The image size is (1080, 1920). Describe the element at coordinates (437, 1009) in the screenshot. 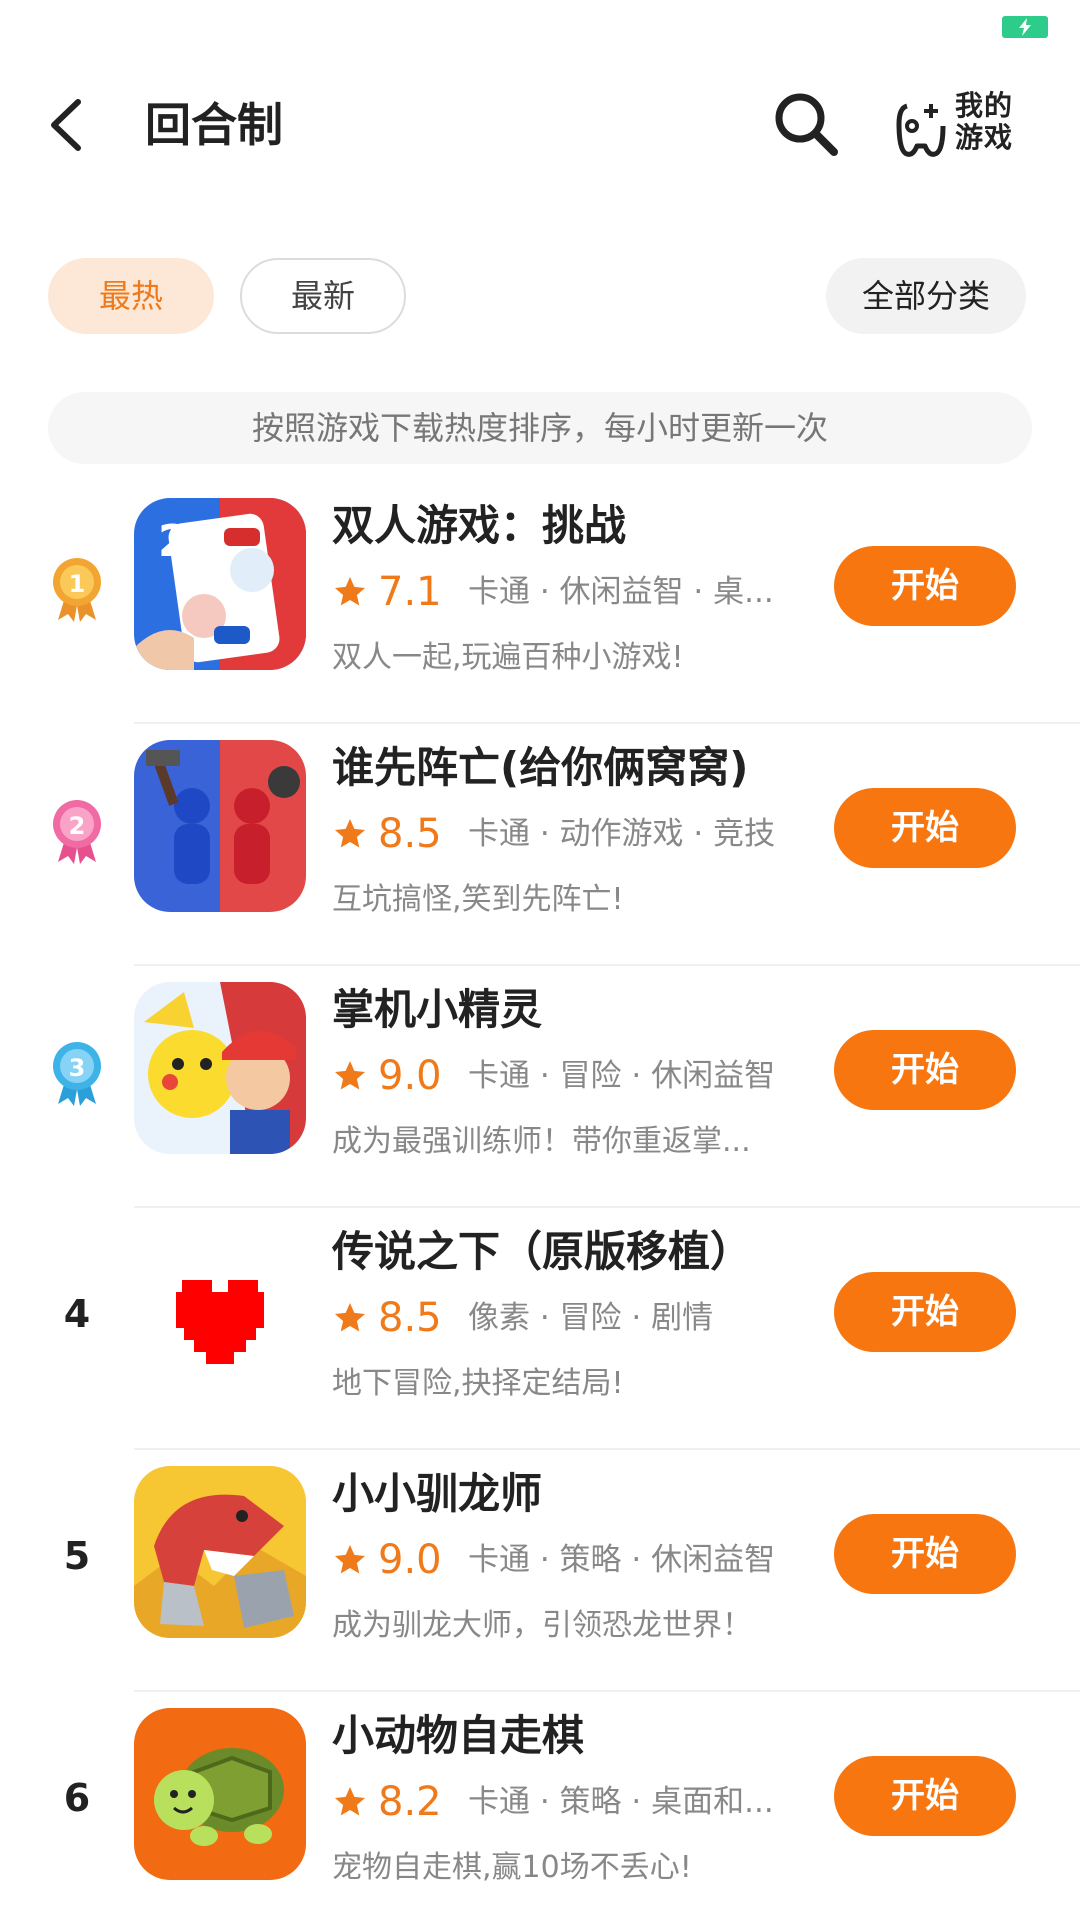

I see `game-name: 掌机小精灵` at that location.